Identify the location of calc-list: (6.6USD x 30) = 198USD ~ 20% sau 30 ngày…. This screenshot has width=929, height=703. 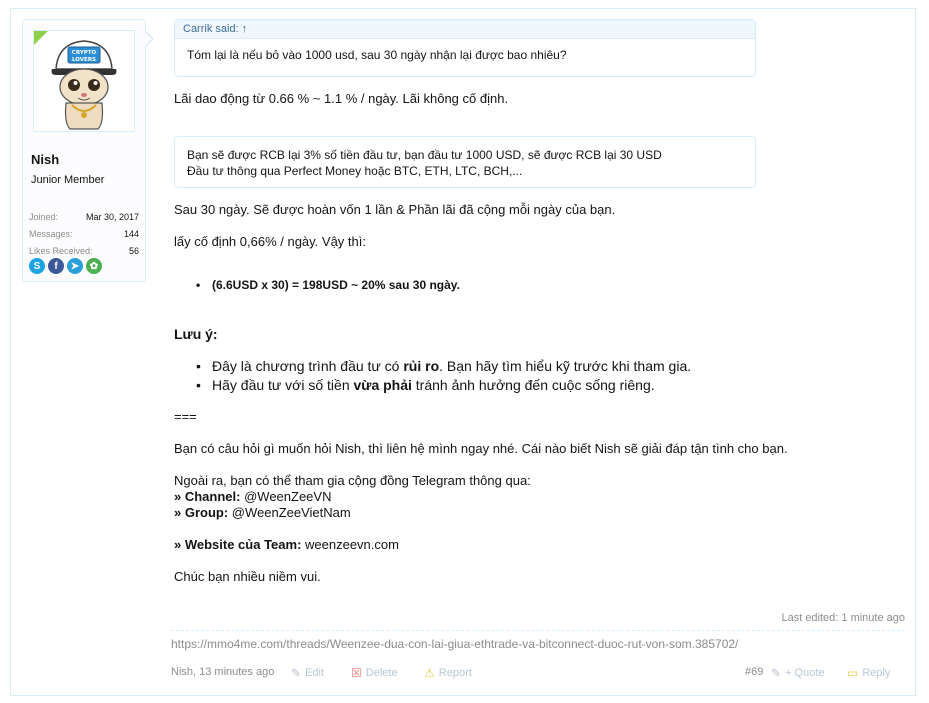
(327, 285).